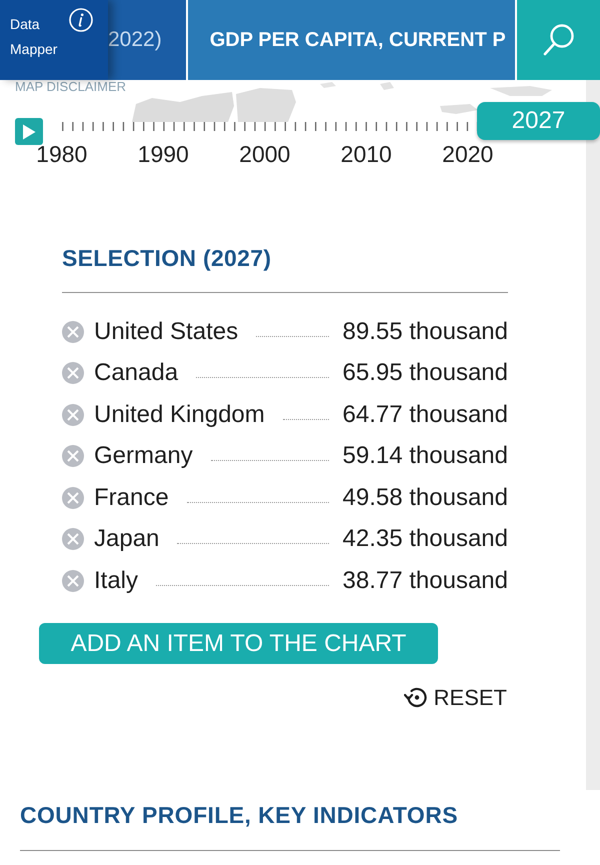 This screenshot has width=600, height=865. I want to click on indicator-tab: 2022), so click(147, 40).